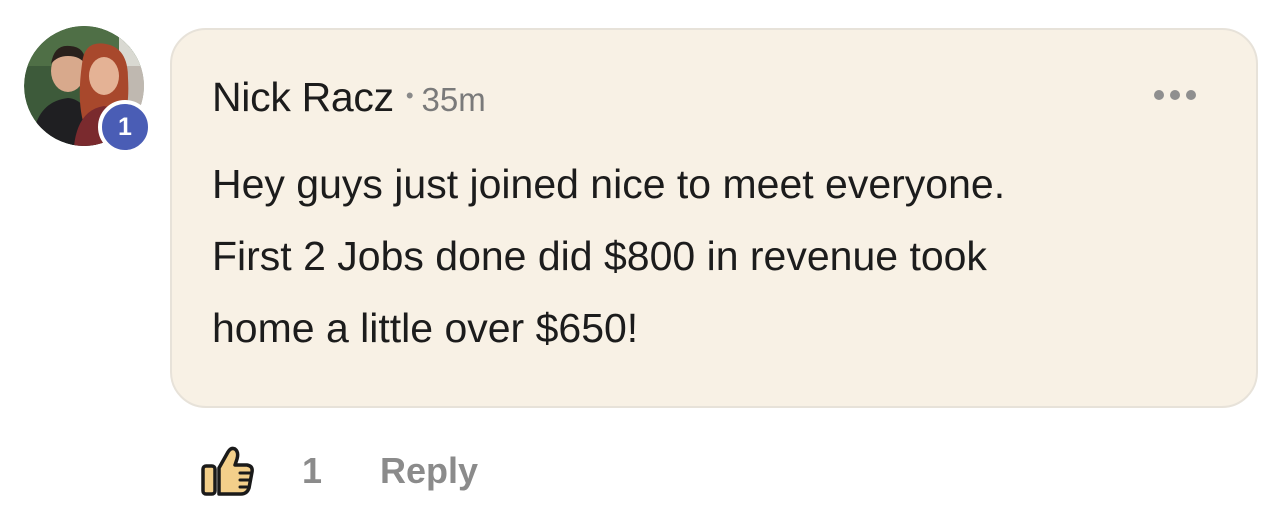 The image size is (1284, 532). I want to click on comment-header: Nick Racz • 35m, so click(349, 97).